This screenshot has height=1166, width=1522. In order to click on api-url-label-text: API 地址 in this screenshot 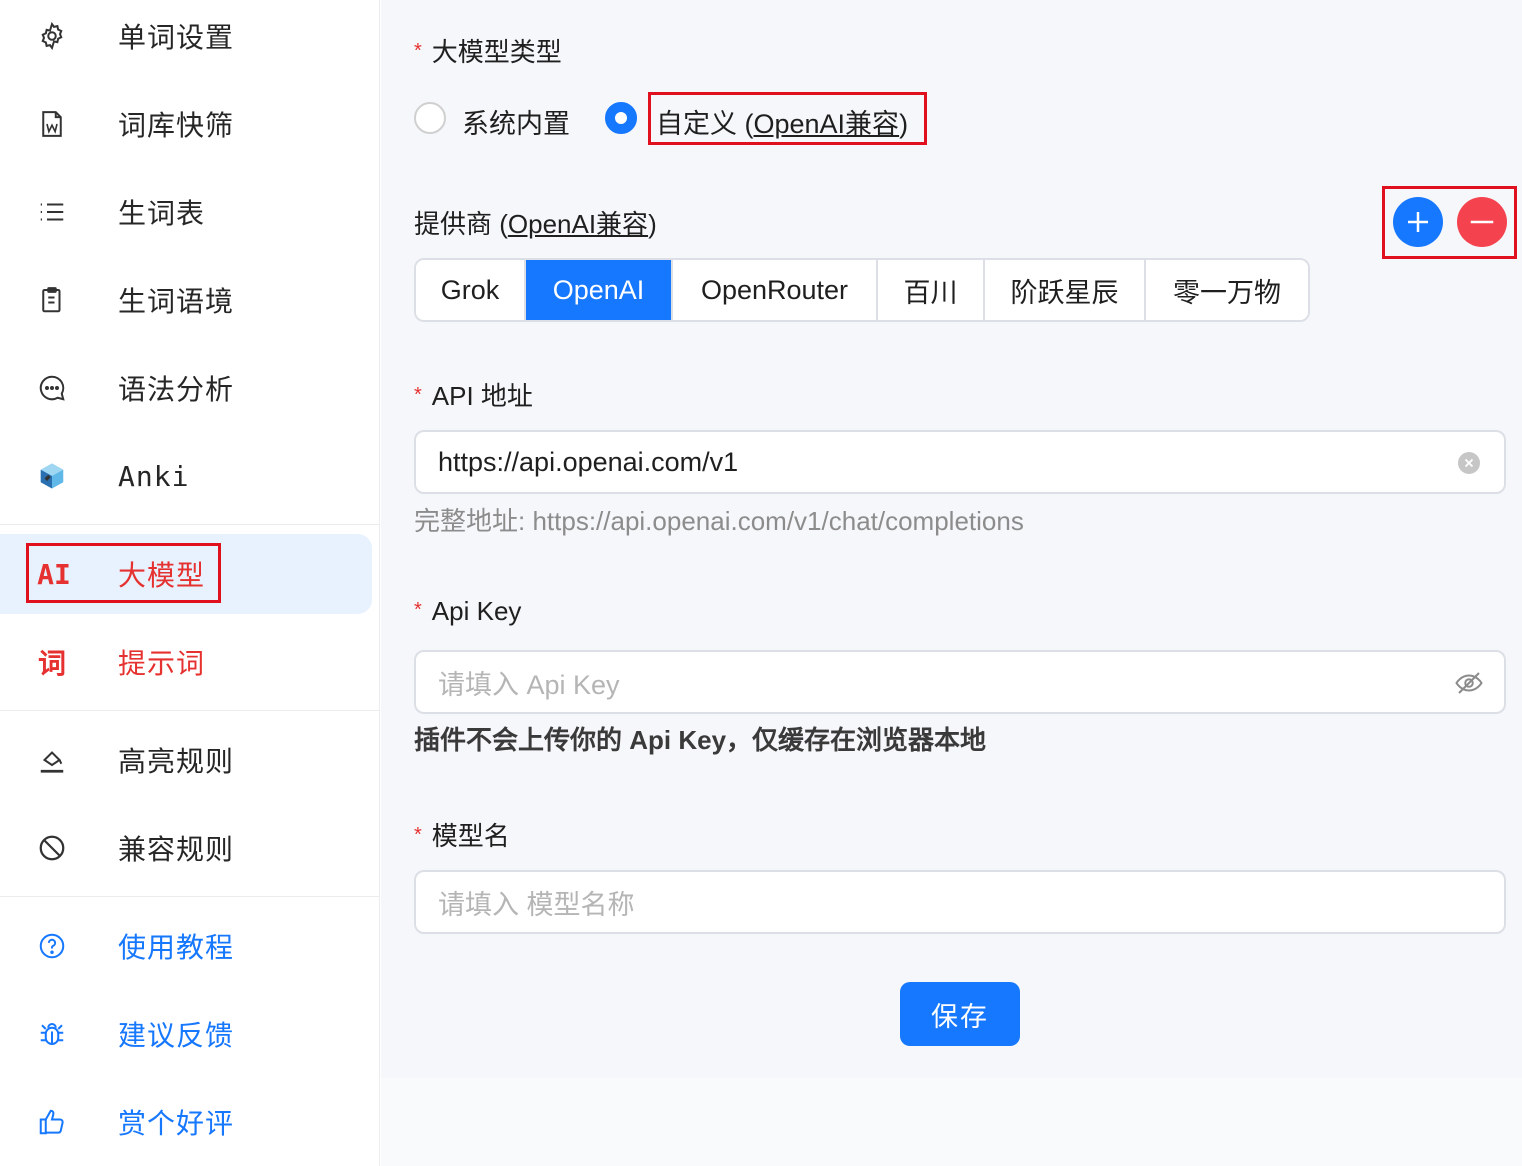, I will do `click(482, 396)`.